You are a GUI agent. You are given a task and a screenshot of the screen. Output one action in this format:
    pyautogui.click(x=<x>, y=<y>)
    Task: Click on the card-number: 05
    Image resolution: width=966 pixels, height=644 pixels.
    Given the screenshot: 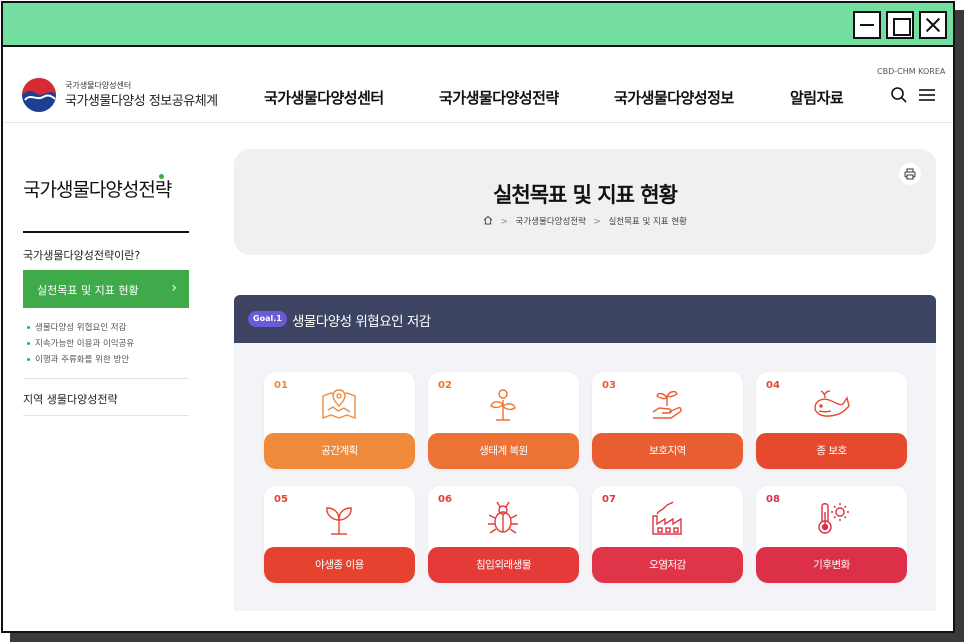 What is the action you would take?
    pyautogui.click(x=281, y=499)
    